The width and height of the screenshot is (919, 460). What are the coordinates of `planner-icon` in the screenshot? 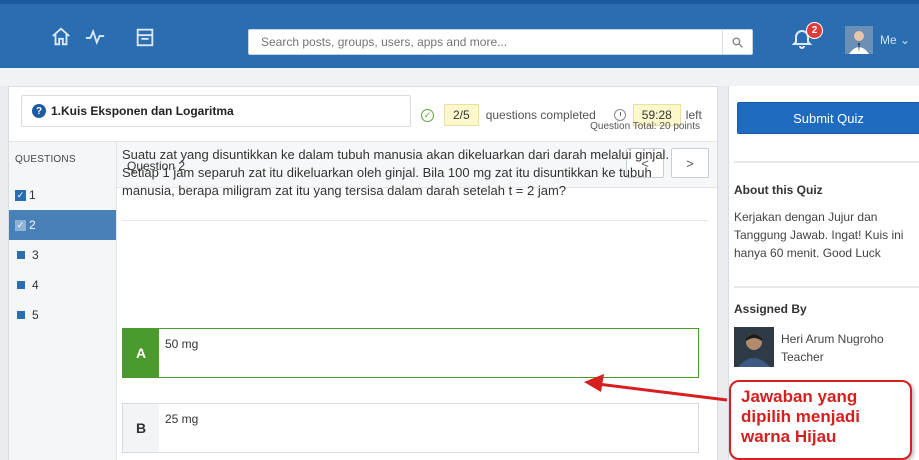 It's located at (145, 37).